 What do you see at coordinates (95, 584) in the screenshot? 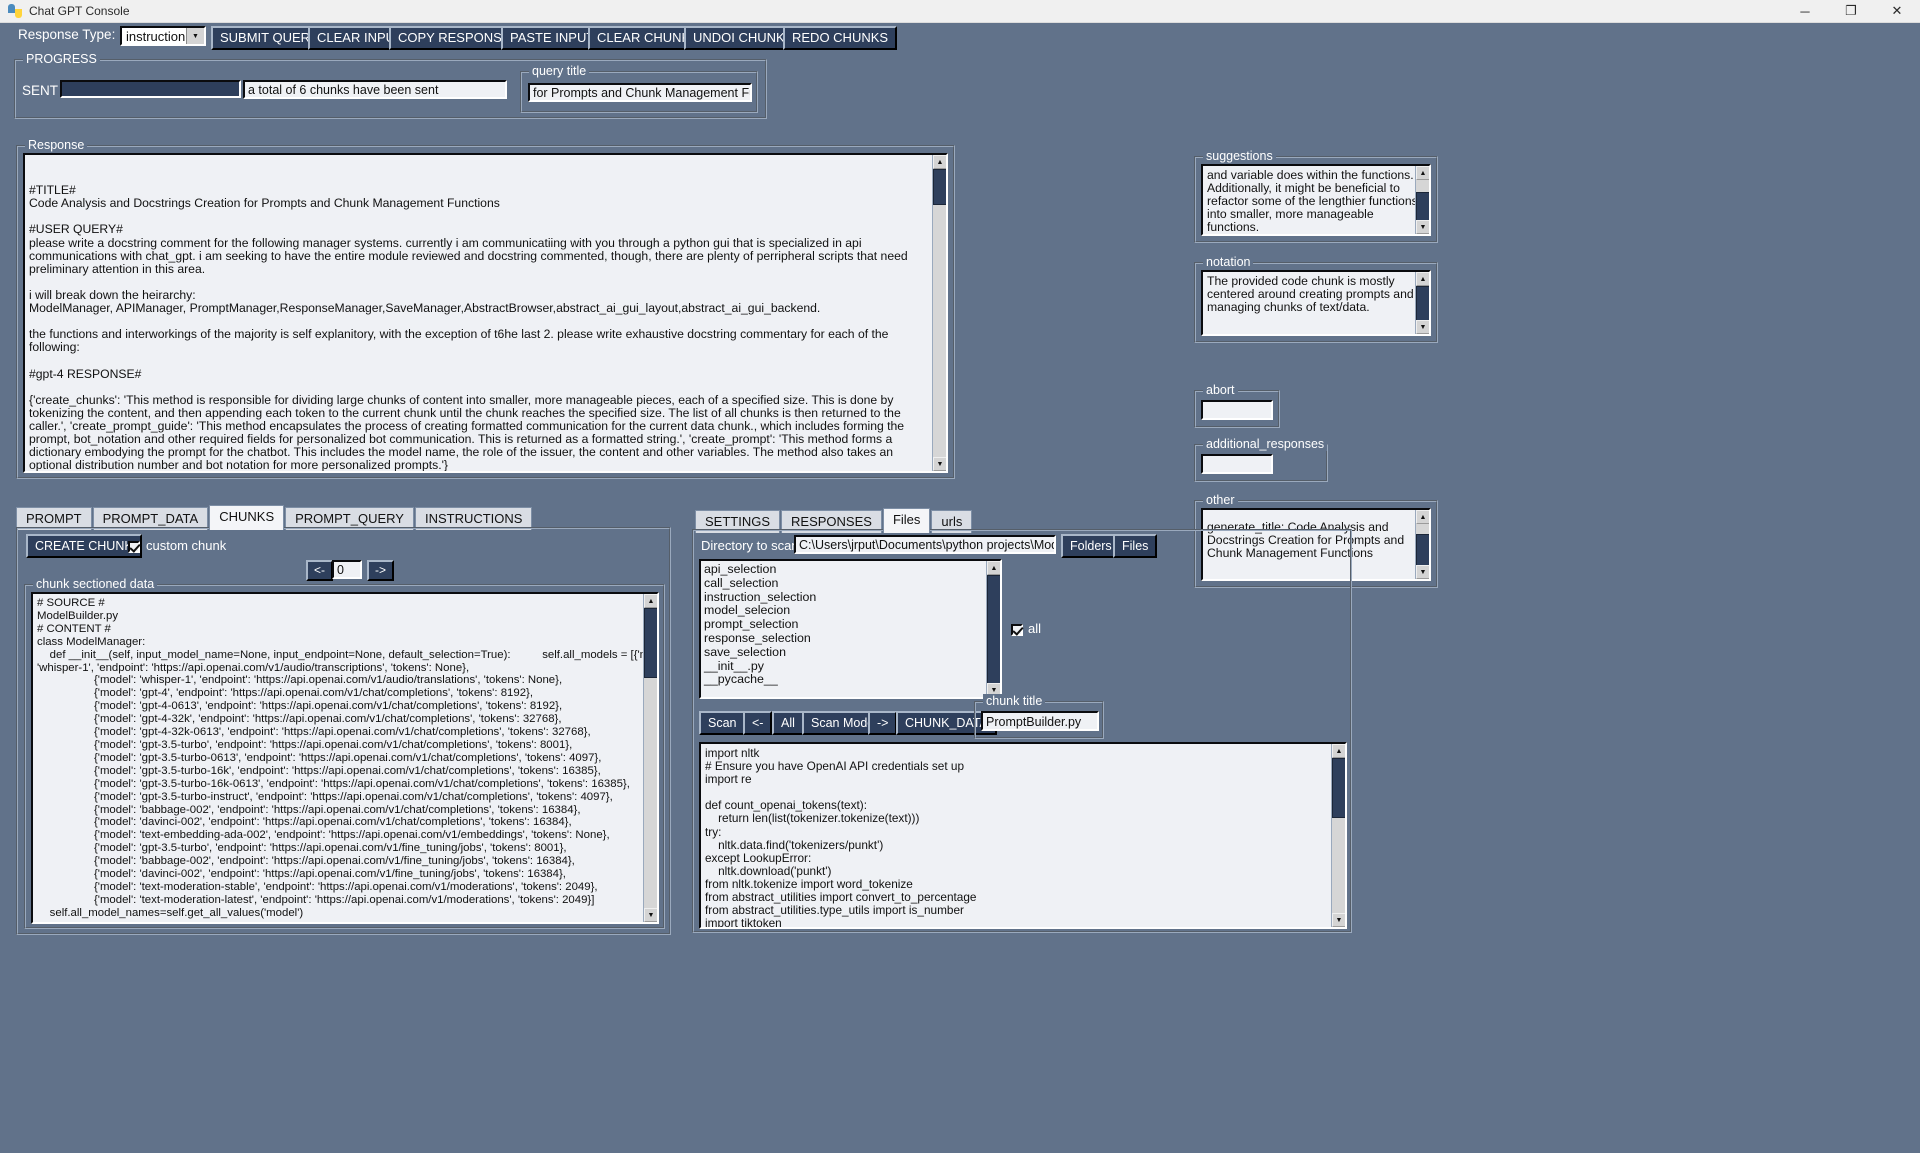
I see `chunk-sectioned-data-label: chunk sectioned data` at bounding box center [95, 584].